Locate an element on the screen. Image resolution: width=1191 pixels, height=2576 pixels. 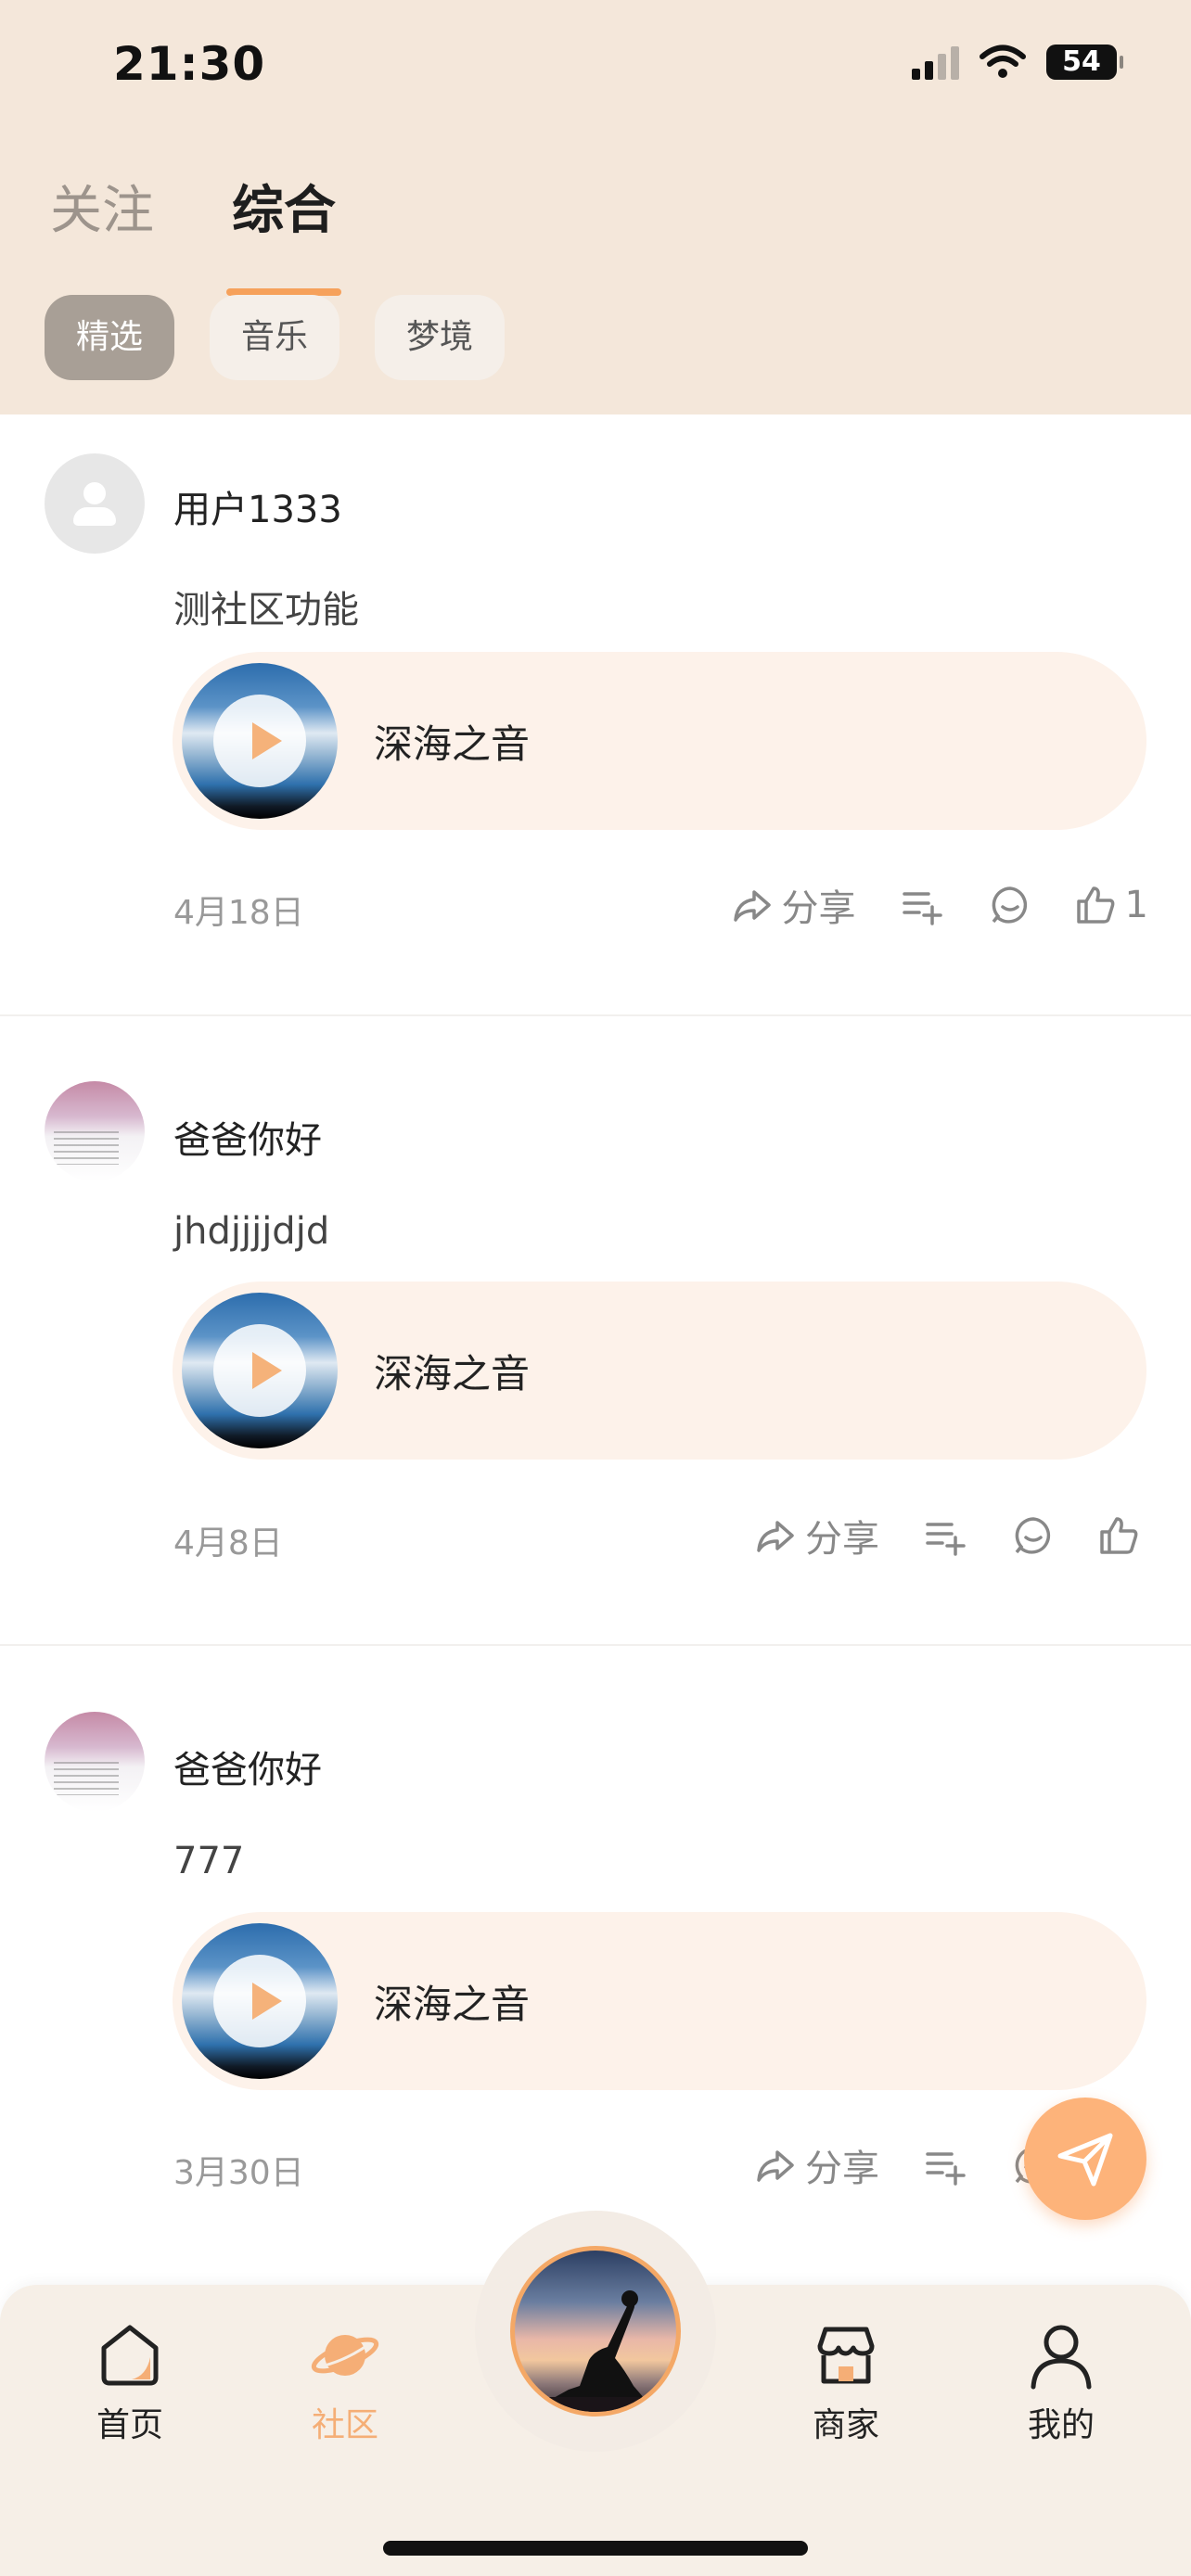
post-username: 用户1333 is located at coordinates (257, 506).